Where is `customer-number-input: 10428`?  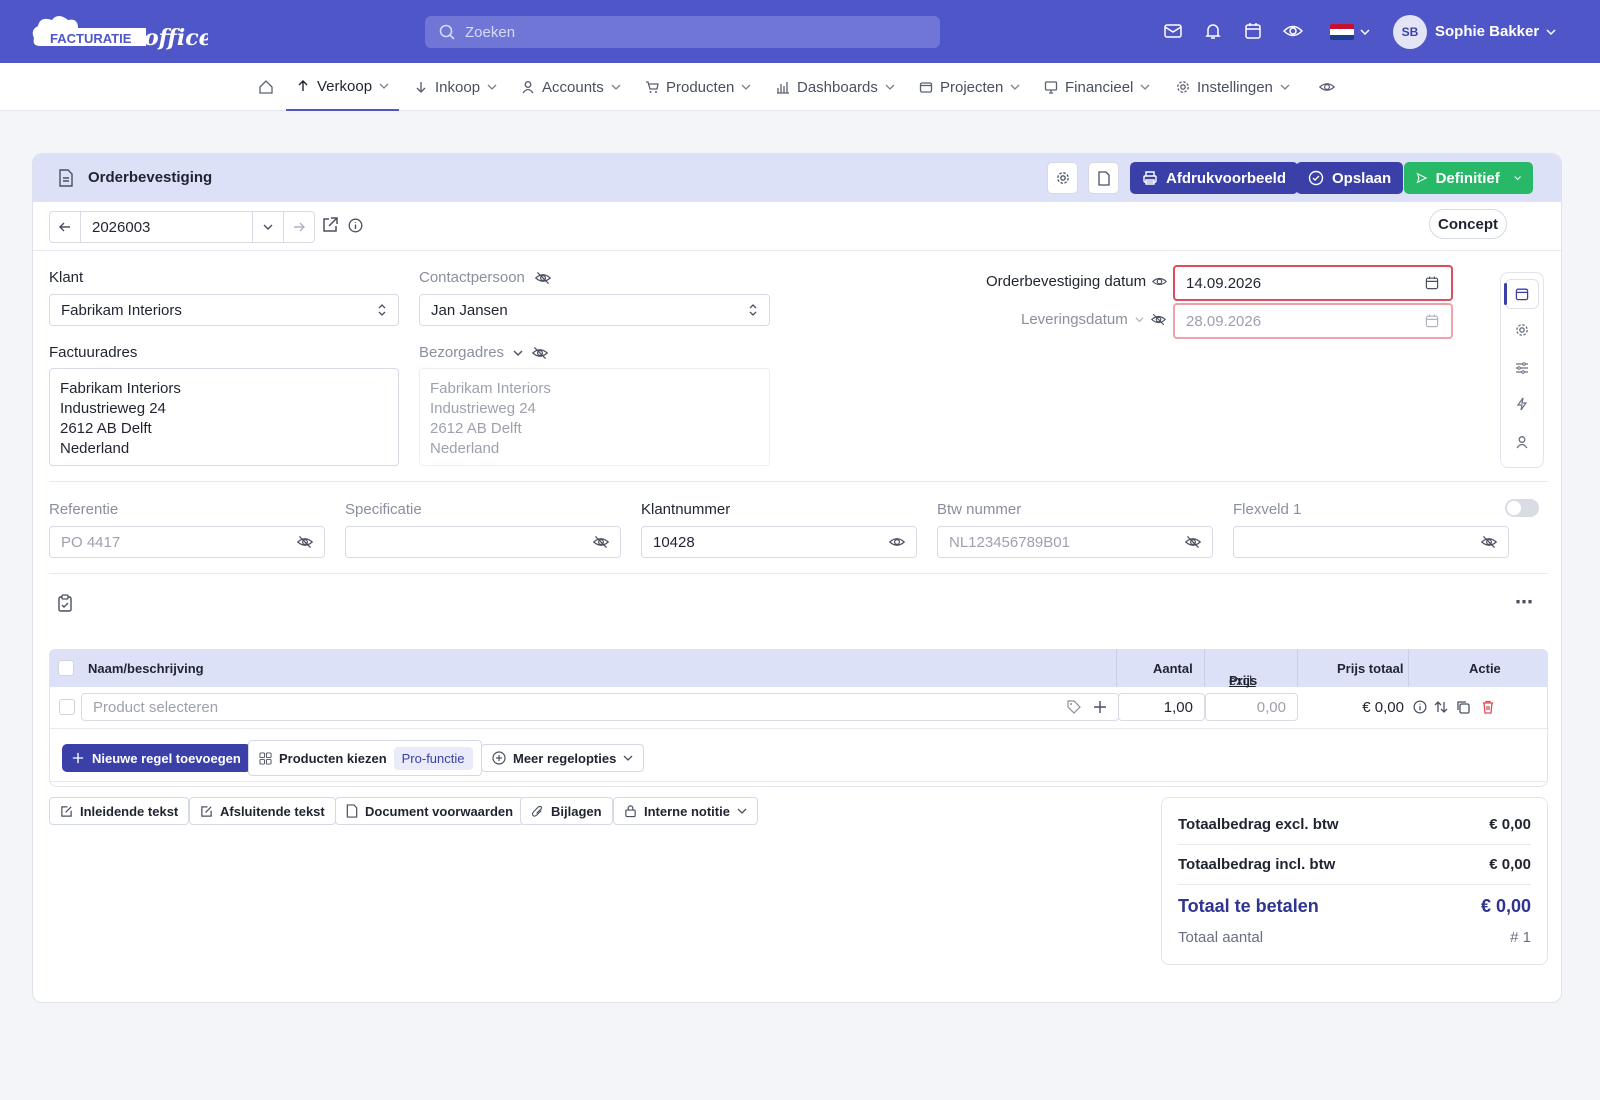 customer-number-input: 10428 is located at coordinates (779, 542).